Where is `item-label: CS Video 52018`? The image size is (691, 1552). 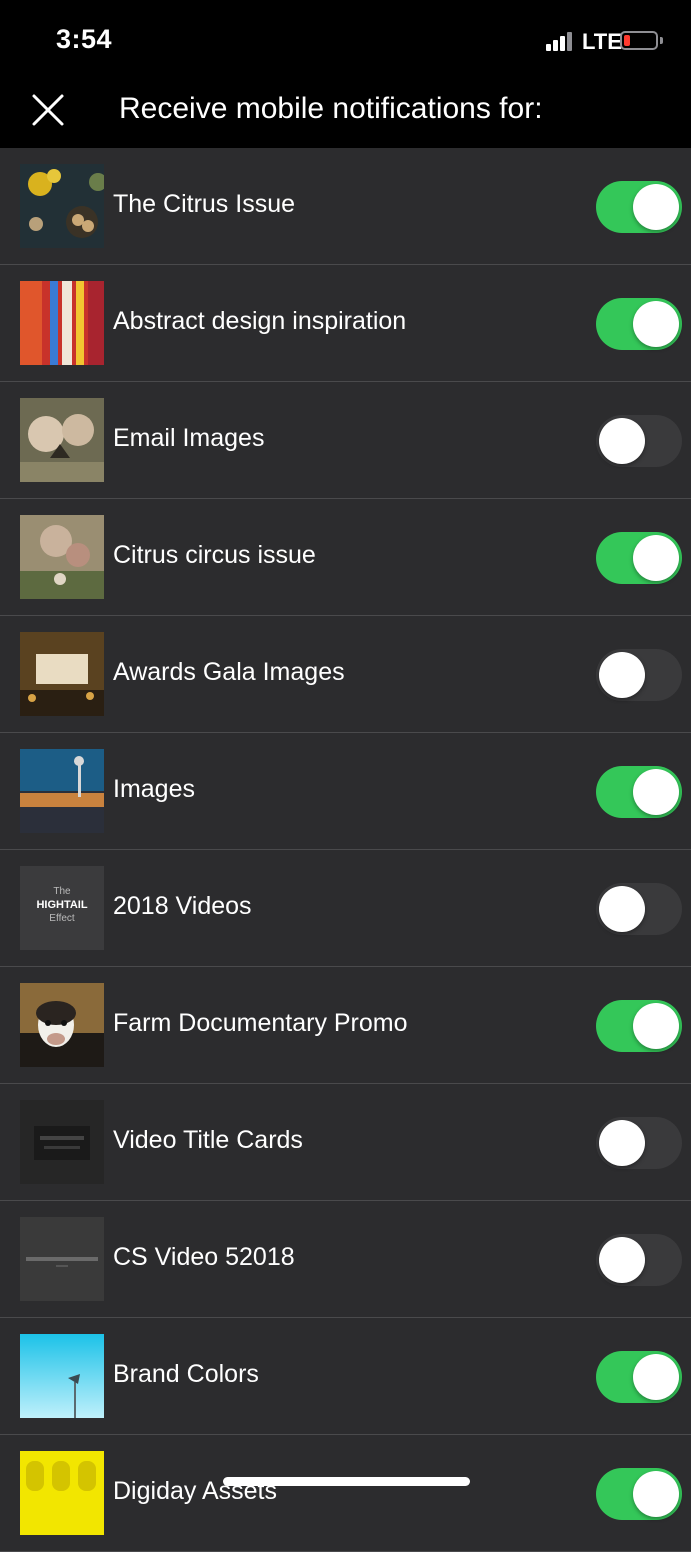
item-label: CS Video 52018 is located at coordinates (204, 1257).